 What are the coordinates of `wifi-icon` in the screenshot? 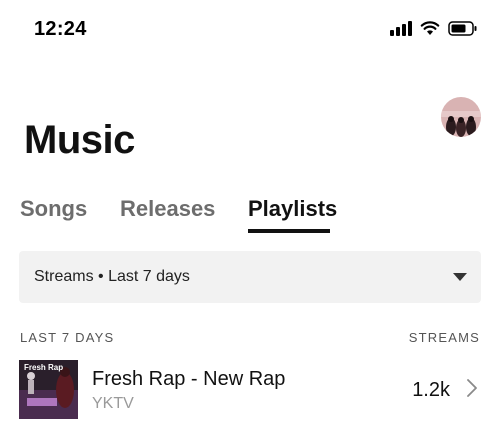 It's located at (430, 28).